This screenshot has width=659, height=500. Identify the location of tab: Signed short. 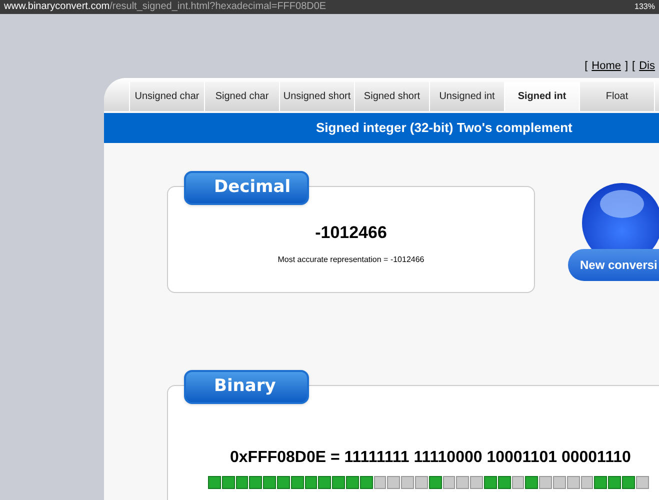
(392, 96).